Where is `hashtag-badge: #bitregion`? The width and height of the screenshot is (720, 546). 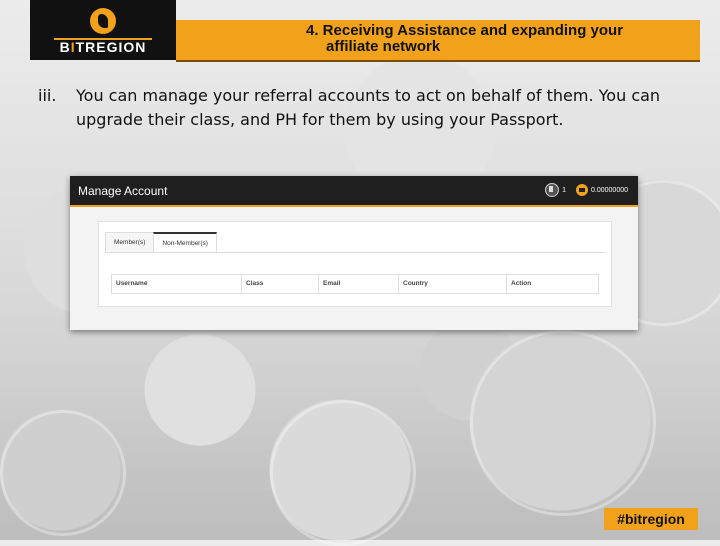
hashtag-badge: #bitregion is located at coordinates (651, 519).